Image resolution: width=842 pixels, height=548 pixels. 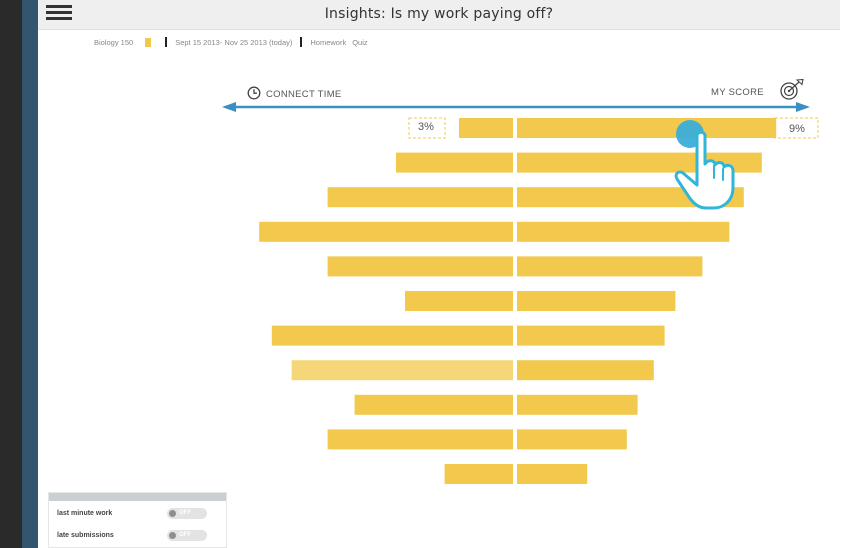 I want to click on connect-time-label: CONNECT TIME, so click(x=304, y=94).